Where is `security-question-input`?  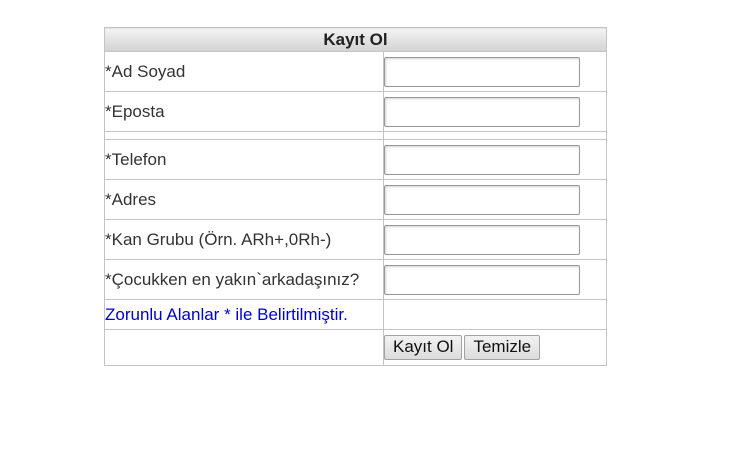 security-question-input is located at coordinates (482, 279).